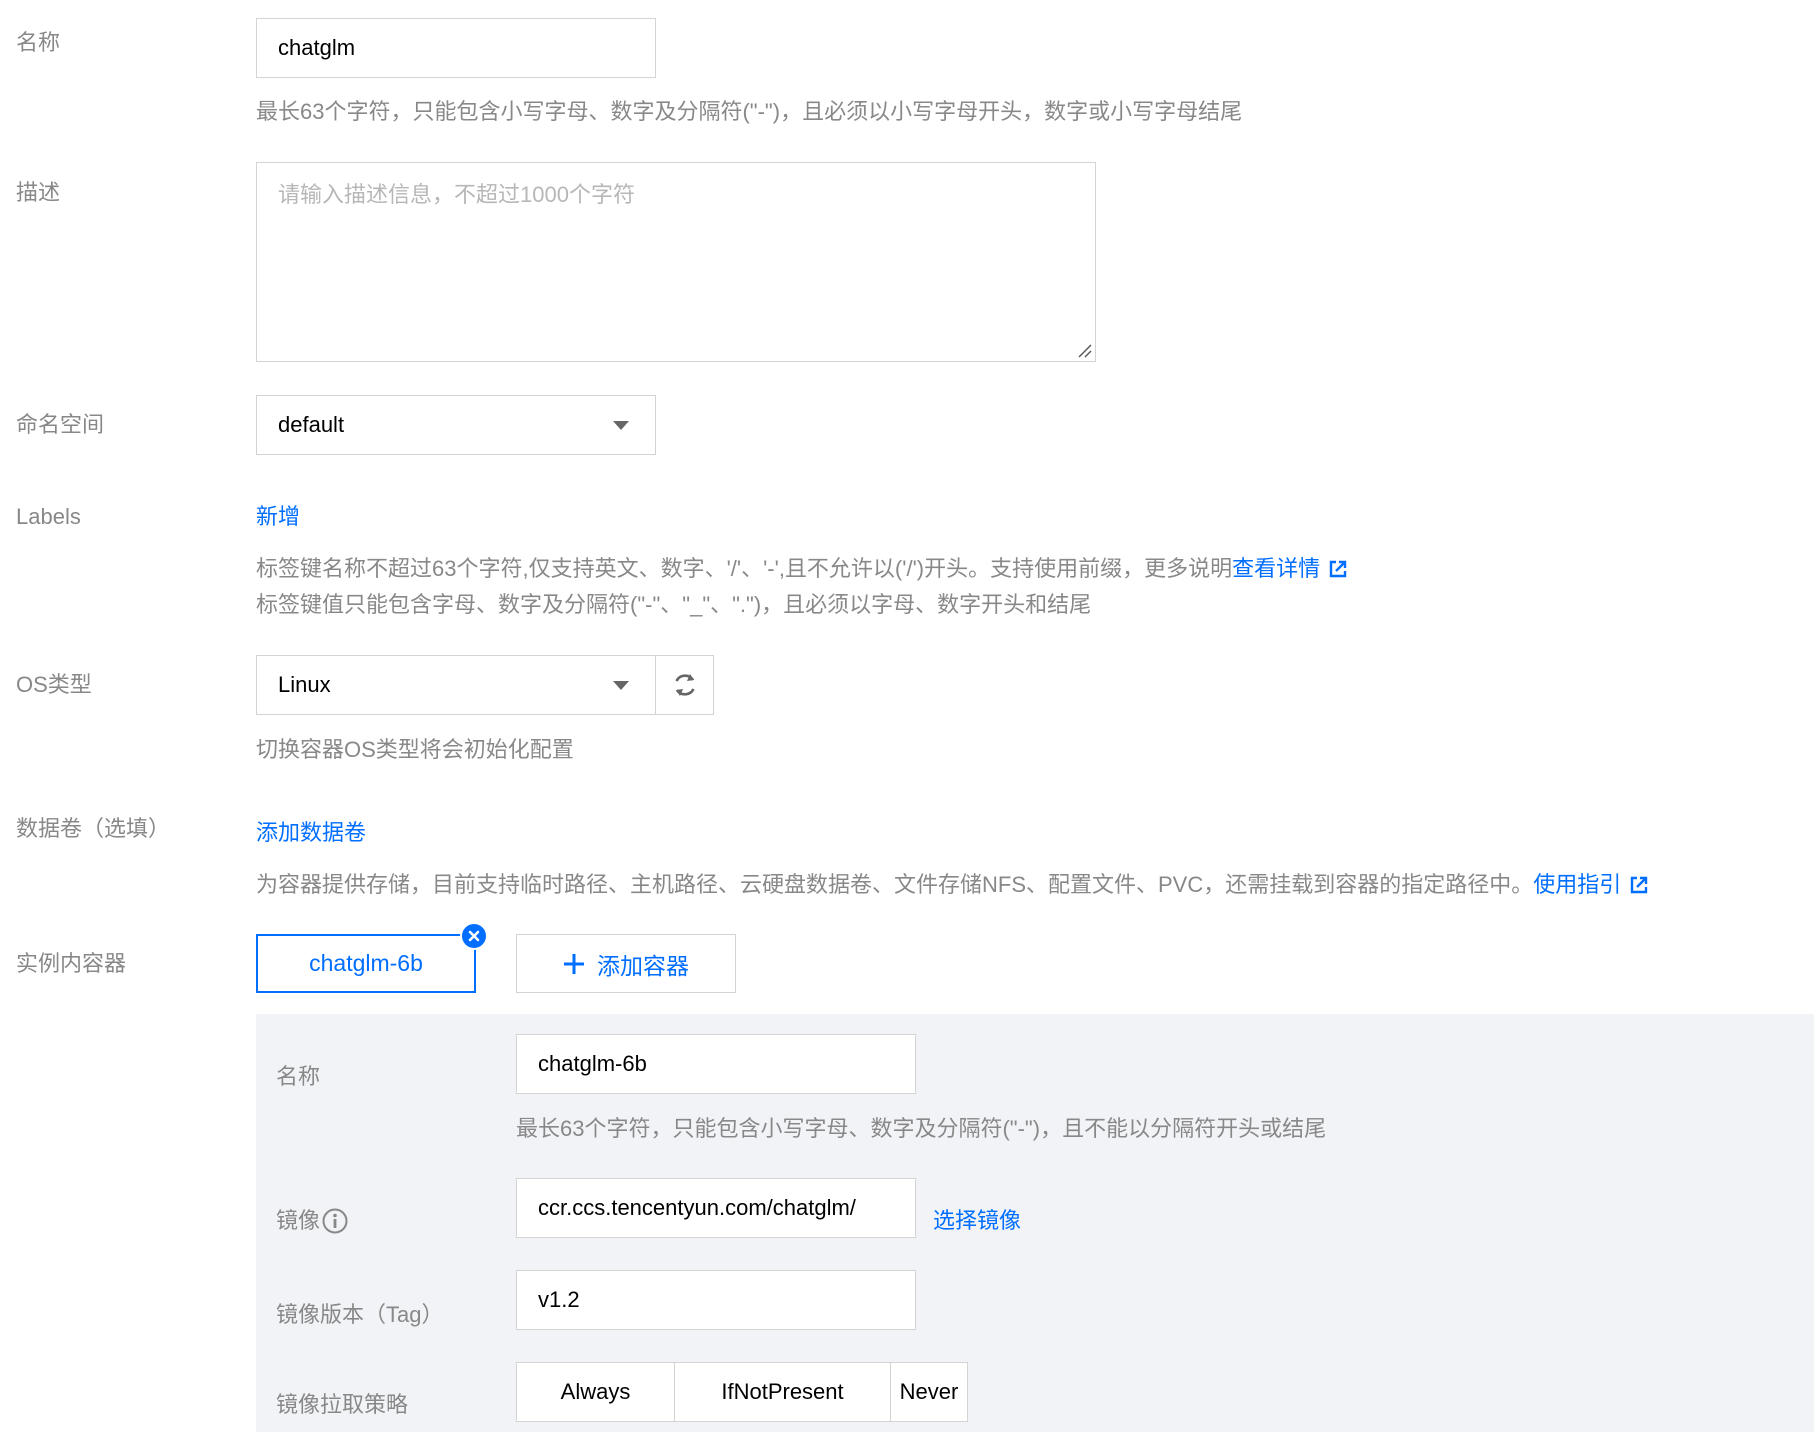 The height and width of the screenshot is (1432, 1814). I want to click on pull-policy-ifnotpresent: IfNotPresent, so click(783, 1392).